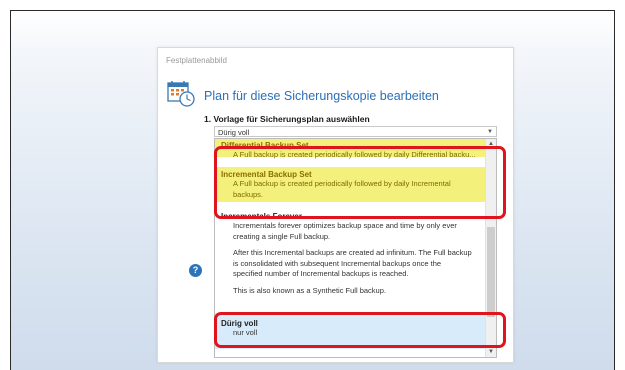  Describe the element at coordinates (248, 194) in the screenshot. I see `option-desc: backups.` at that location.